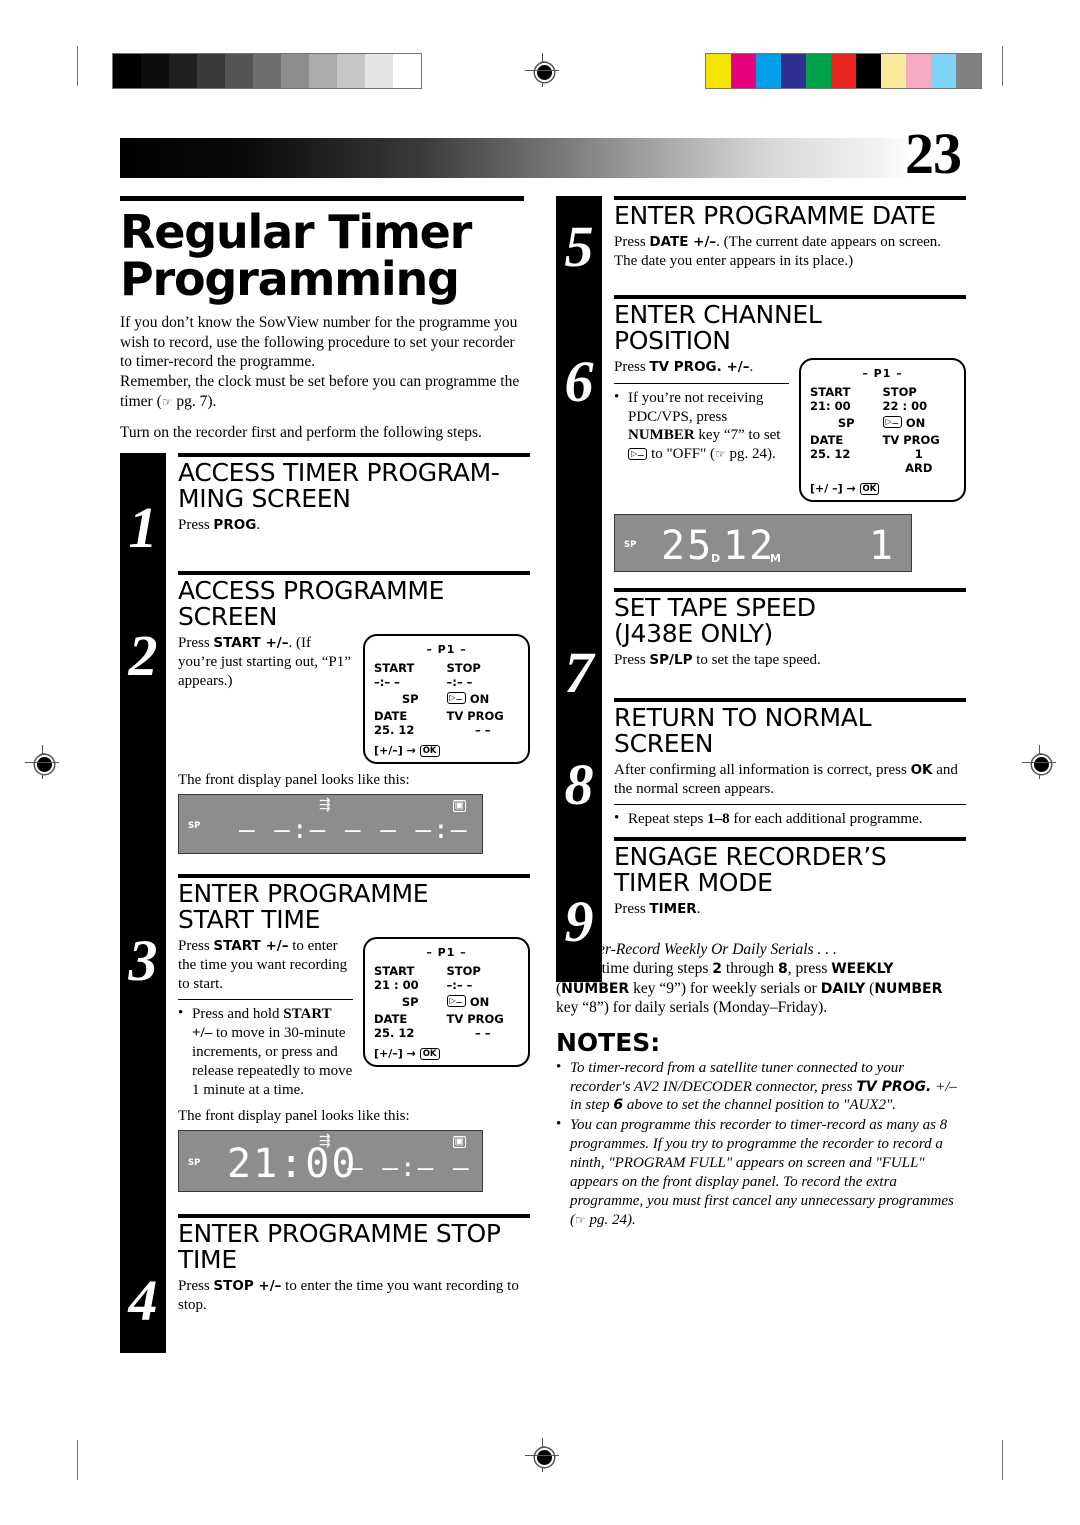  Describe the element at coordinates (790, 296) in the screenshot. I see `step-6-divider` at that location.